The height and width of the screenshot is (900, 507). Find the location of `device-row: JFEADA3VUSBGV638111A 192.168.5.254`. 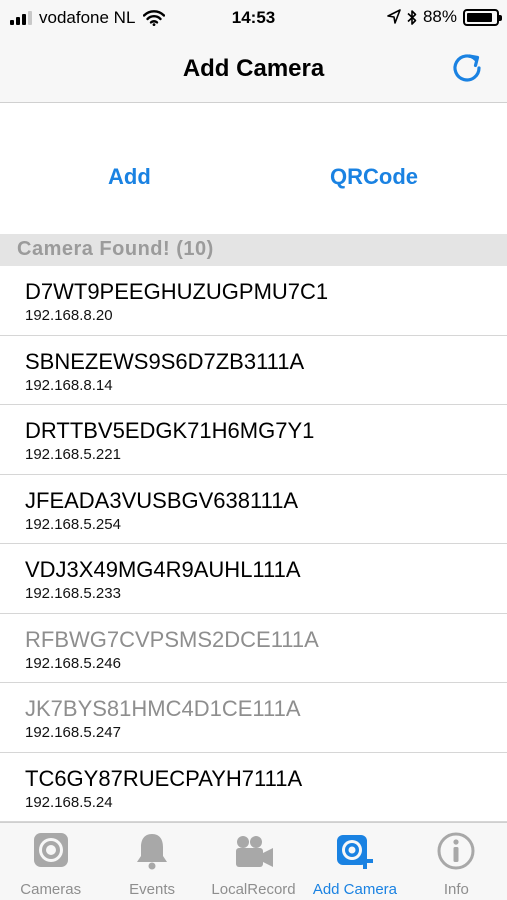

device-row: JFEADA3VUSBGV638111A 192.168.5.254 is located at coordinates (253, 509).